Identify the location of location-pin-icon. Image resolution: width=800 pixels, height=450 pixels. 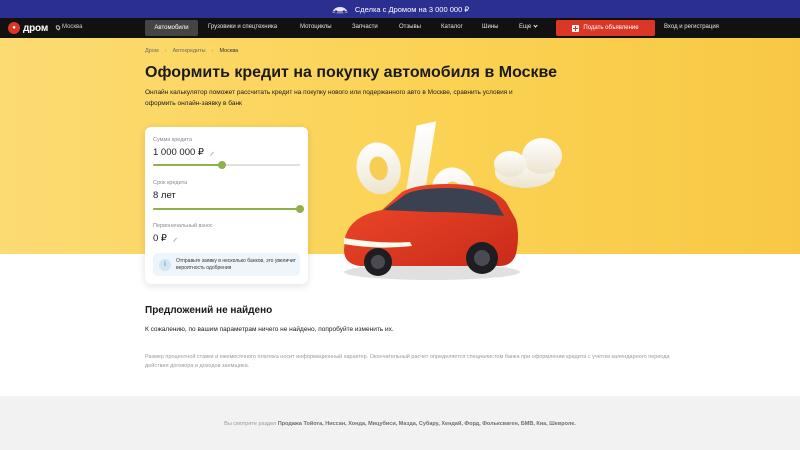
(58, 27).